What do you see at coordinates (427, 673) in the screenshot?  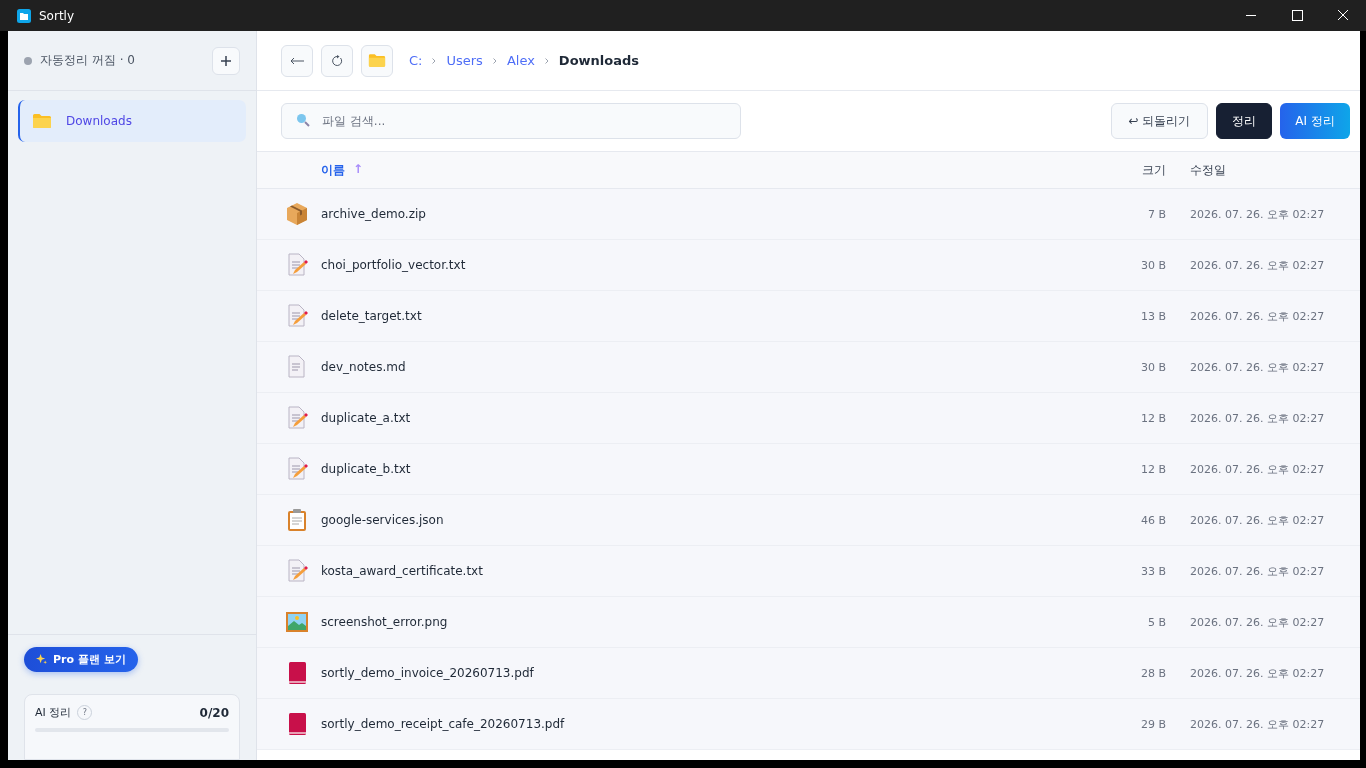 I see `file-name: sortly_demo_invoice_20260713.pdf` at bounding box center [427, 673].